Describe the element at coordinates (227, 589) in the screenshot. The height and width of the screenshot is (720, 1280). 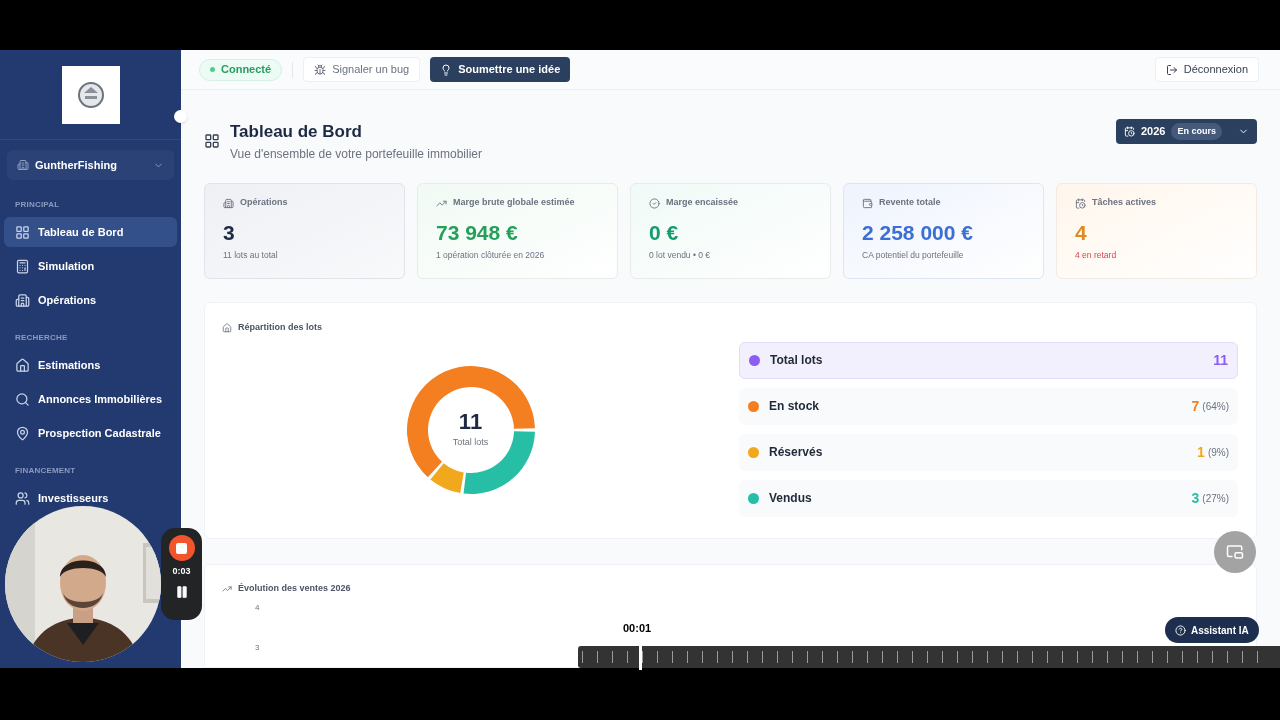
I see `trend-up-icon` at that location.